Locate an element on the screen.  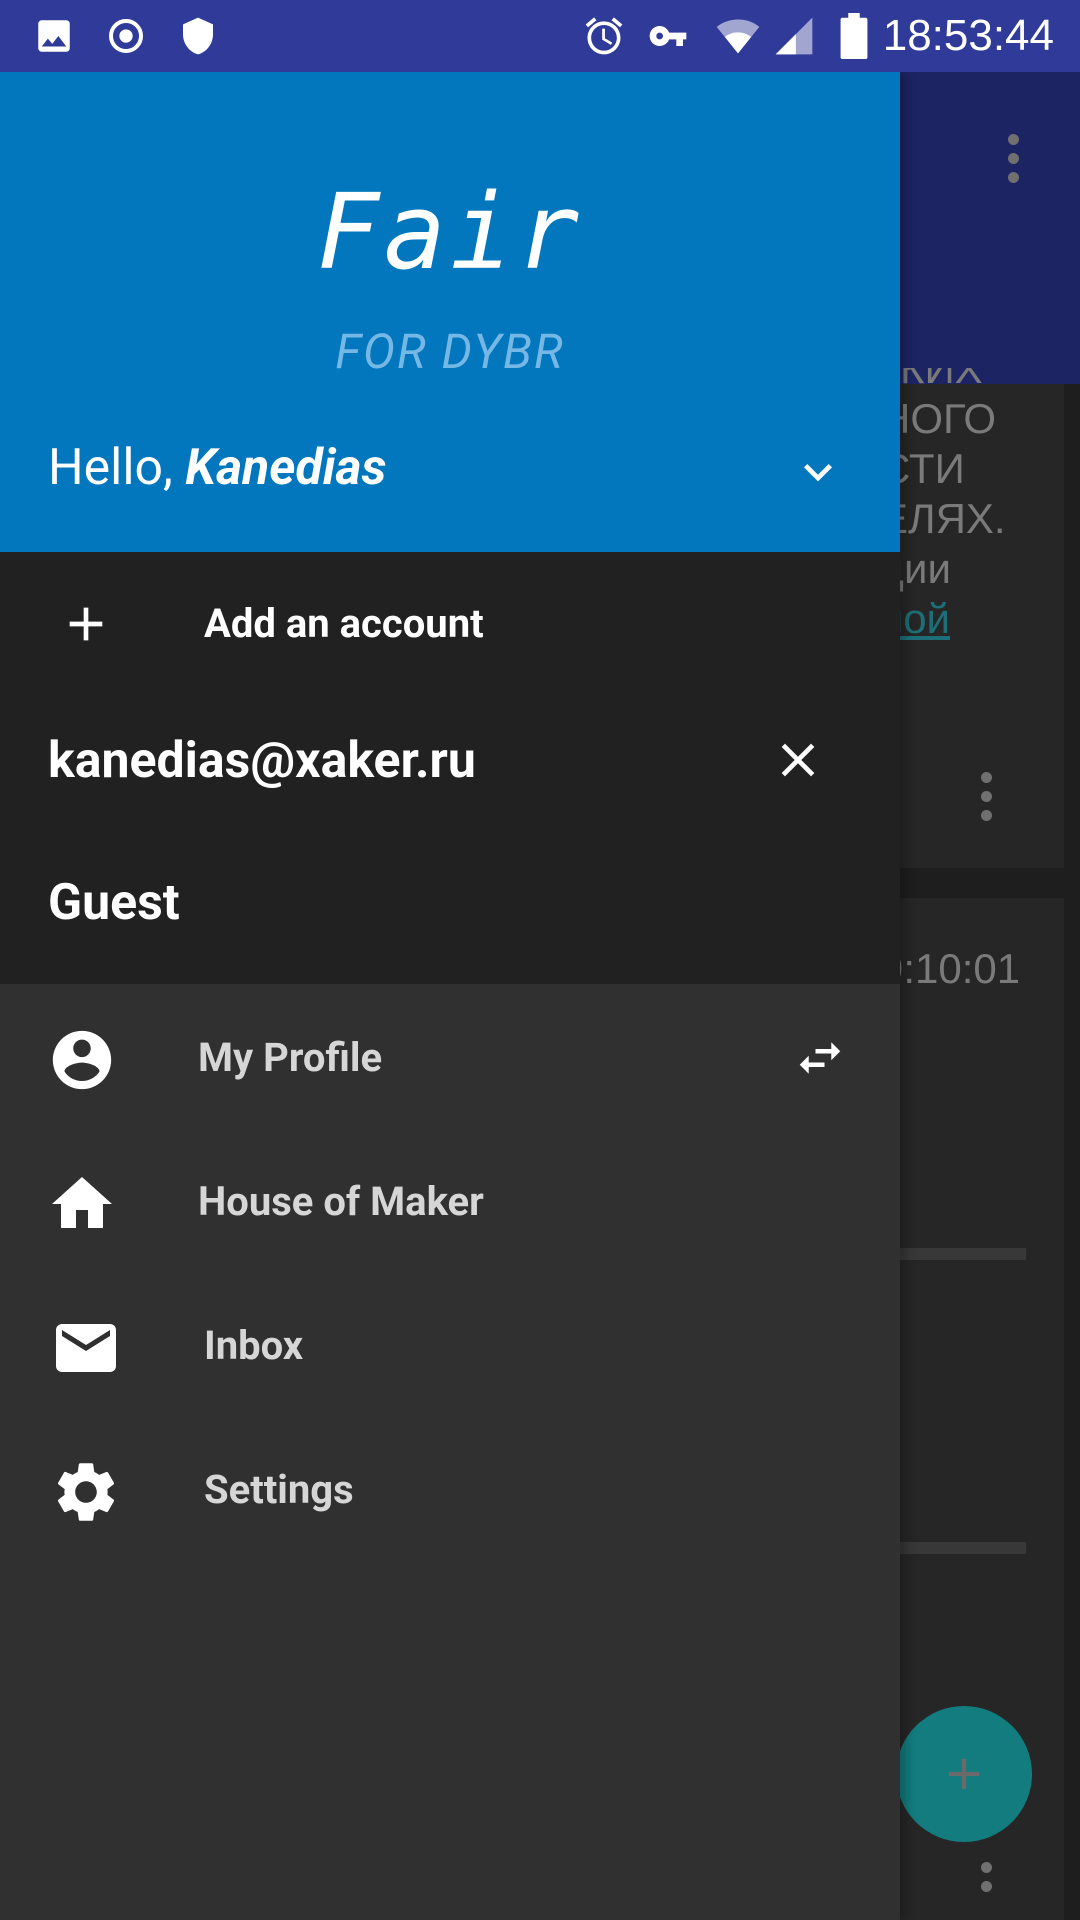
signal-icon is located at coordinates (794, 36).